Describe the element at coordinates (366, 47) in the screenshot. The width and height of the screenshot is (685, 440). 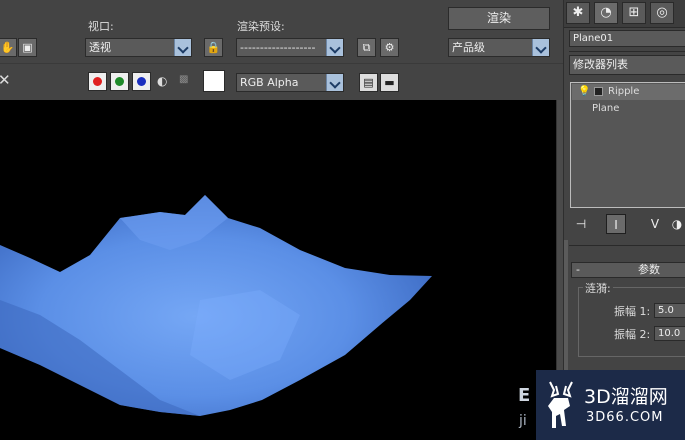
I see `render-setup-icon: ⧉` at that location.